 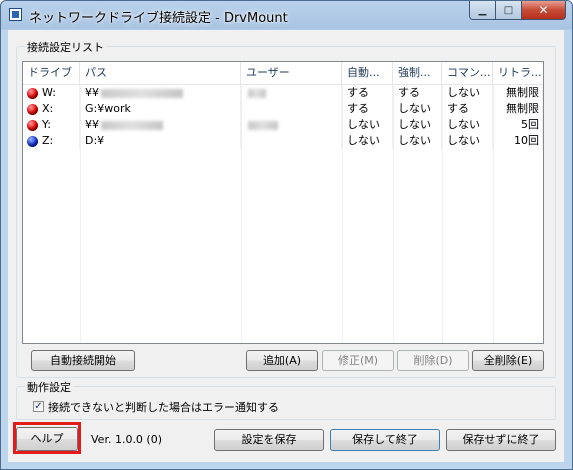 I want to click on drive-letter: X:, so click(x=48, y=108).